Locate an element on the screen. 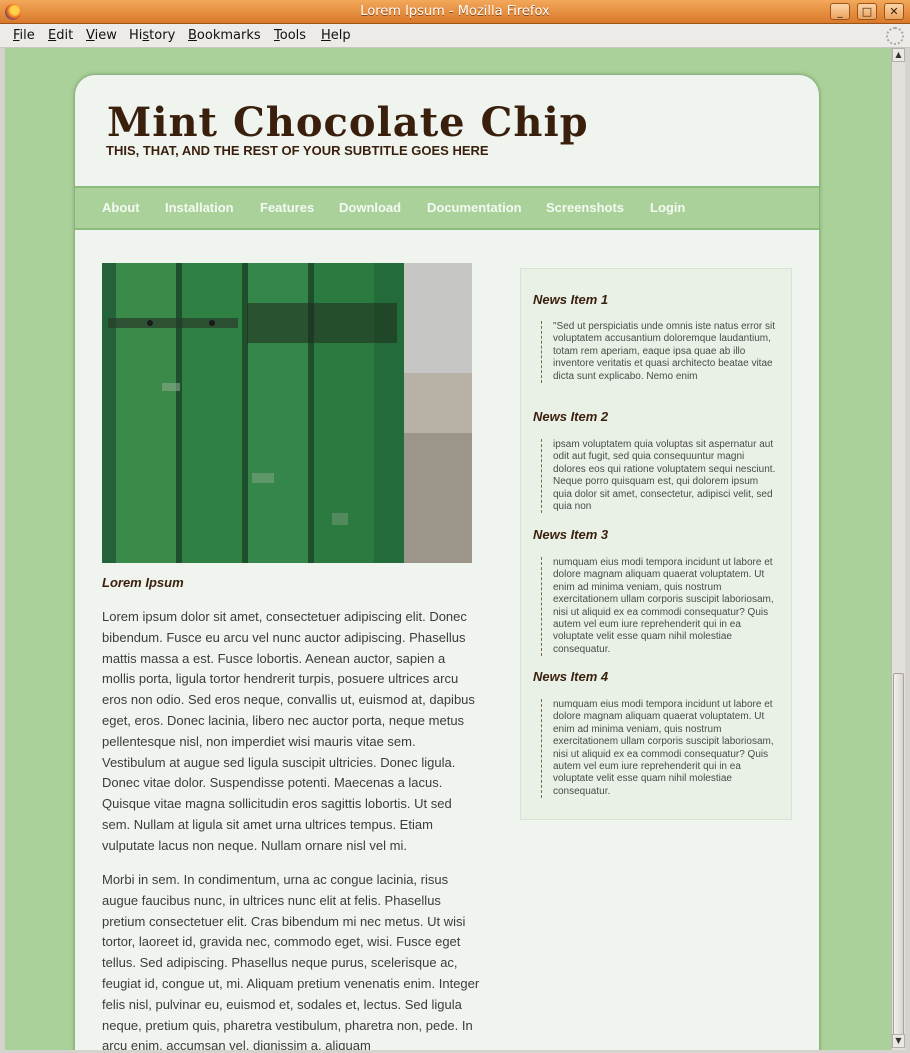 Image resolution: width=910 pixels, height=1053 pixels. green-door-photo is located at coordinates (287, 413).